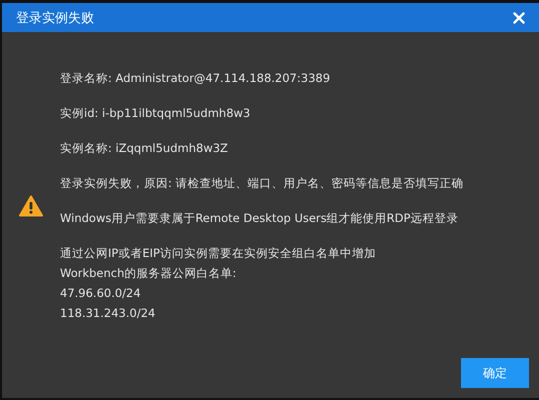  I want to click on message-text: 登录实例失败，原因: 请检查地址、端口、用户名、密码等信息是否填写正确, so click(262, 183).